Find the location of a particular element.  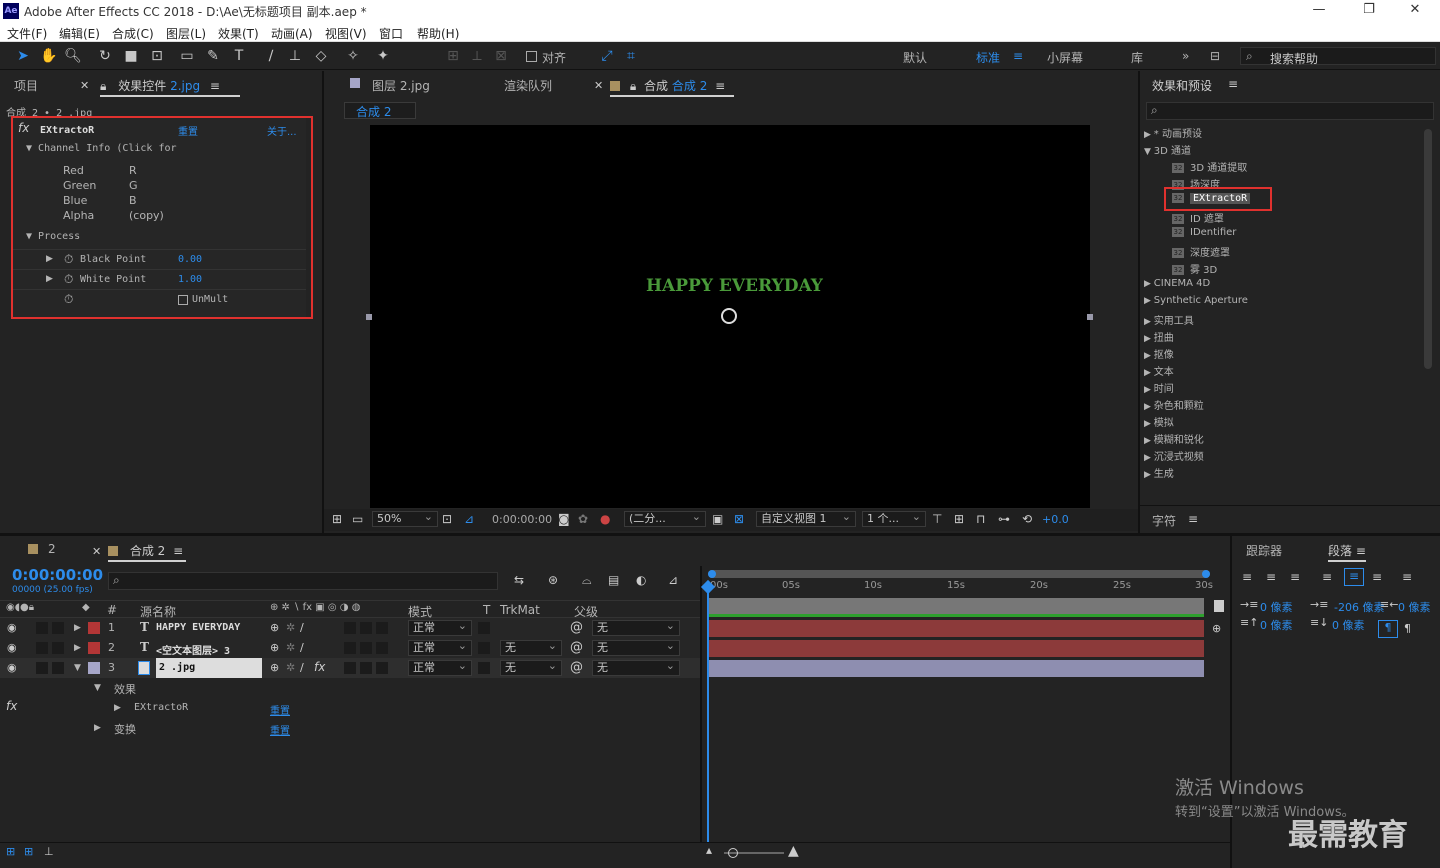

restore-icon: ❐ is located at coordinates (1369, 9).